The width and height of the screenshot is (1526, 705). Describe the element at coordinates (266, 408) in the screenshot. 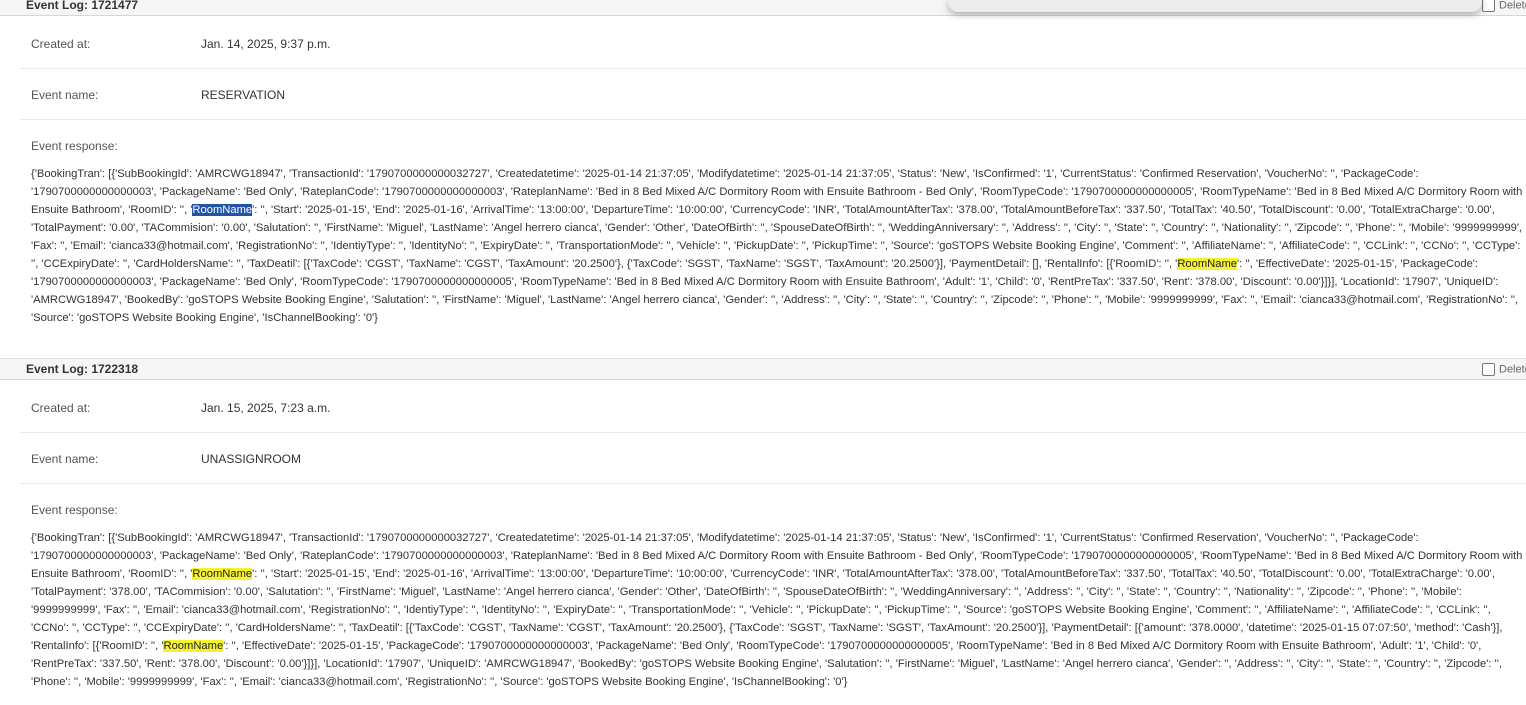

I see `created-at-value: Jan. 15, 2025, 7:23 a.m.` at that location.